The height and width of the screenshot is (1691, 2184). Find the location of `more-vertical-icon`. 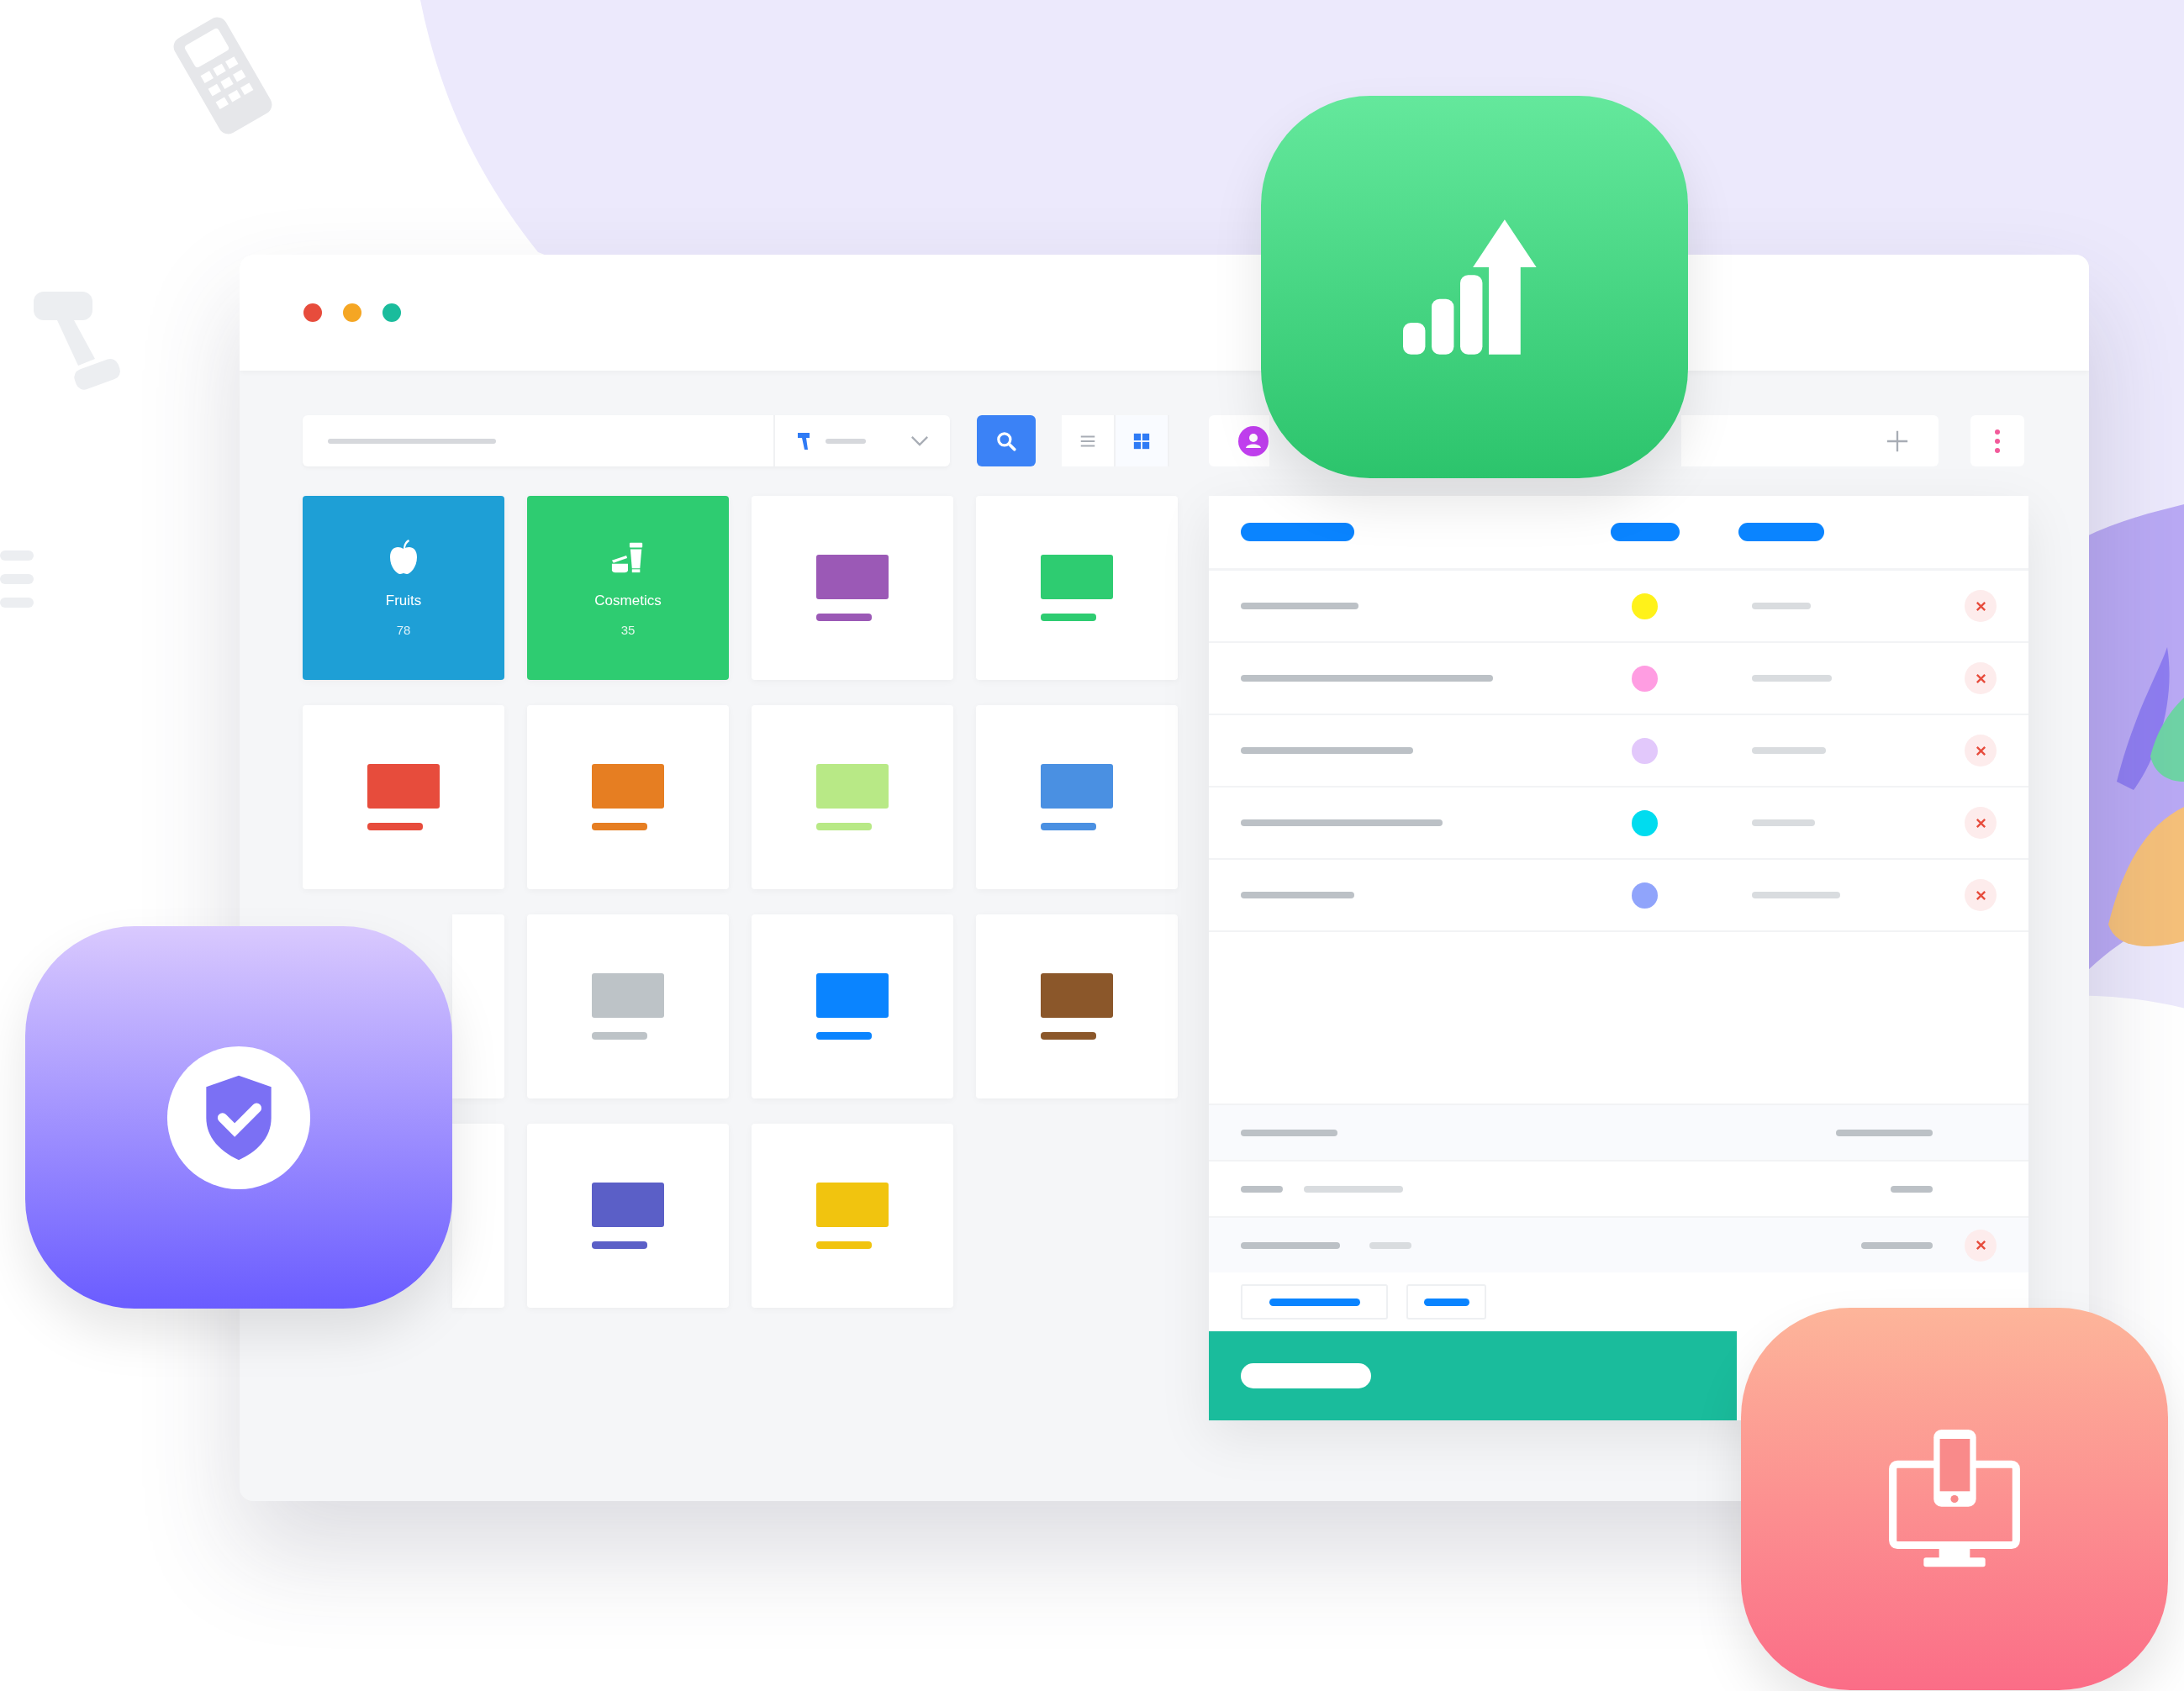

more-vertical-icon is located at coordinates (1998, 441).